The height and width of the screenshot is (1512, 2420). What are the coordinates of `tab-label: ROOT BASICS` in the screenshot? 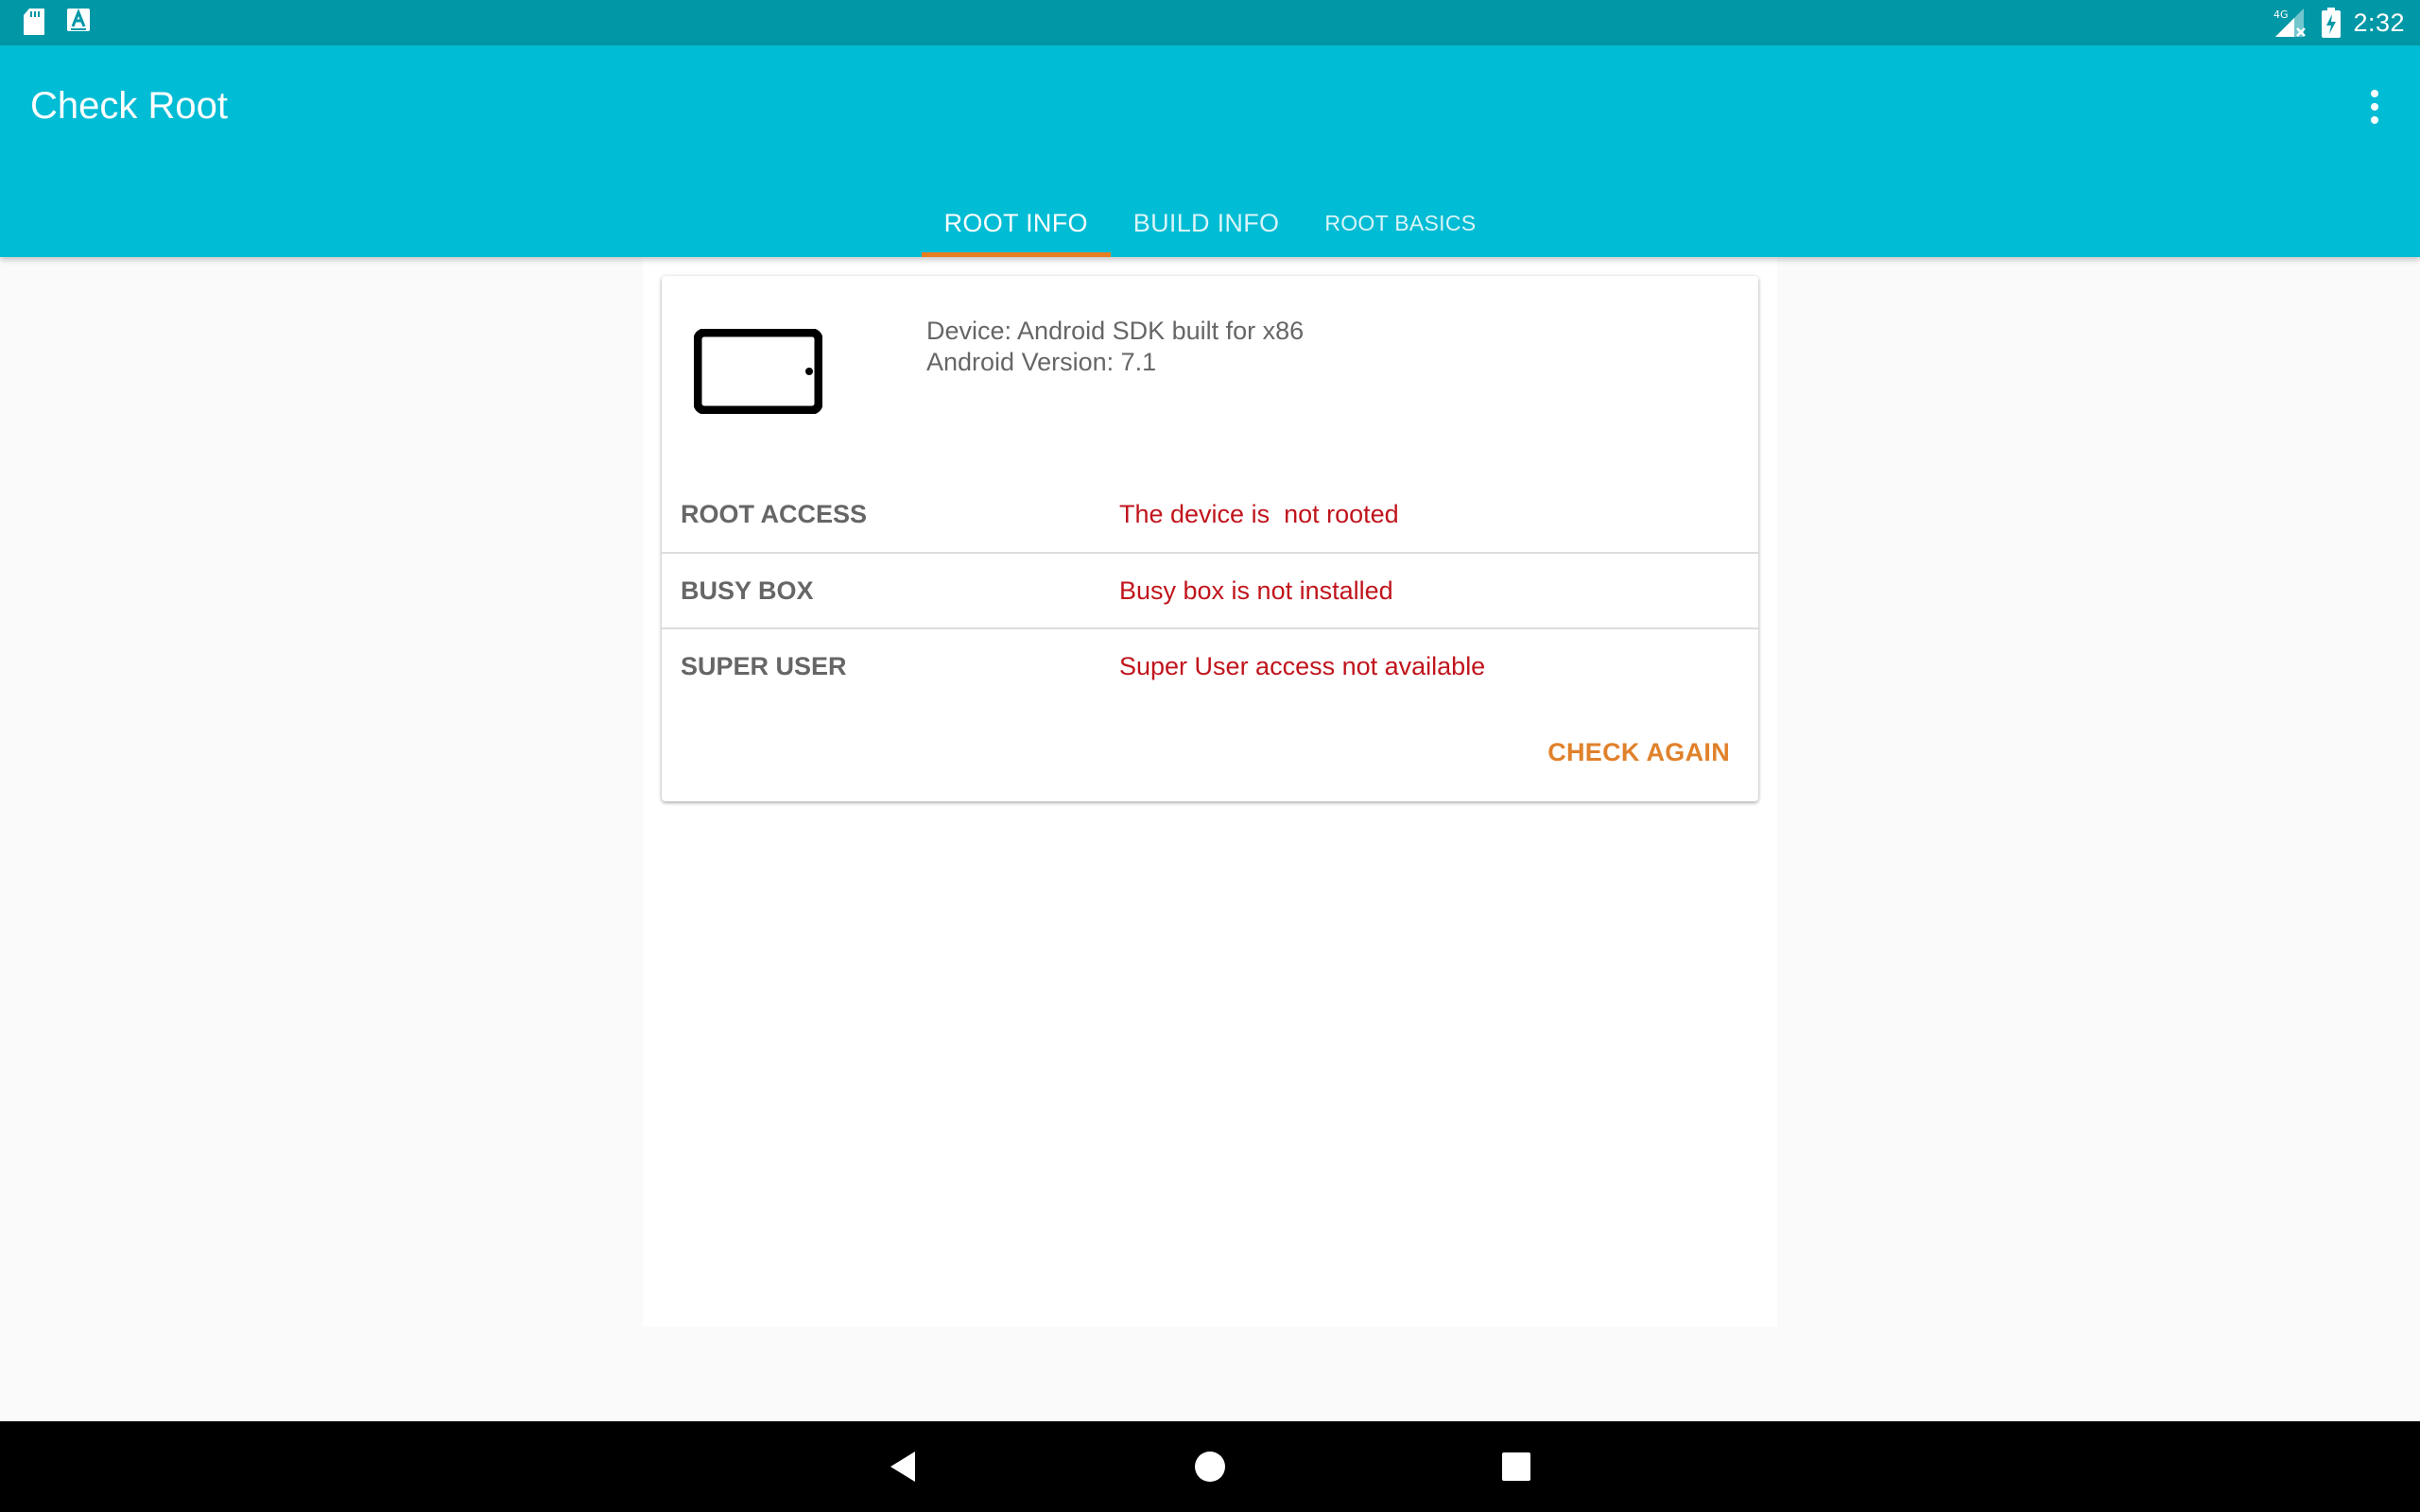 It's located at (1400, 222).